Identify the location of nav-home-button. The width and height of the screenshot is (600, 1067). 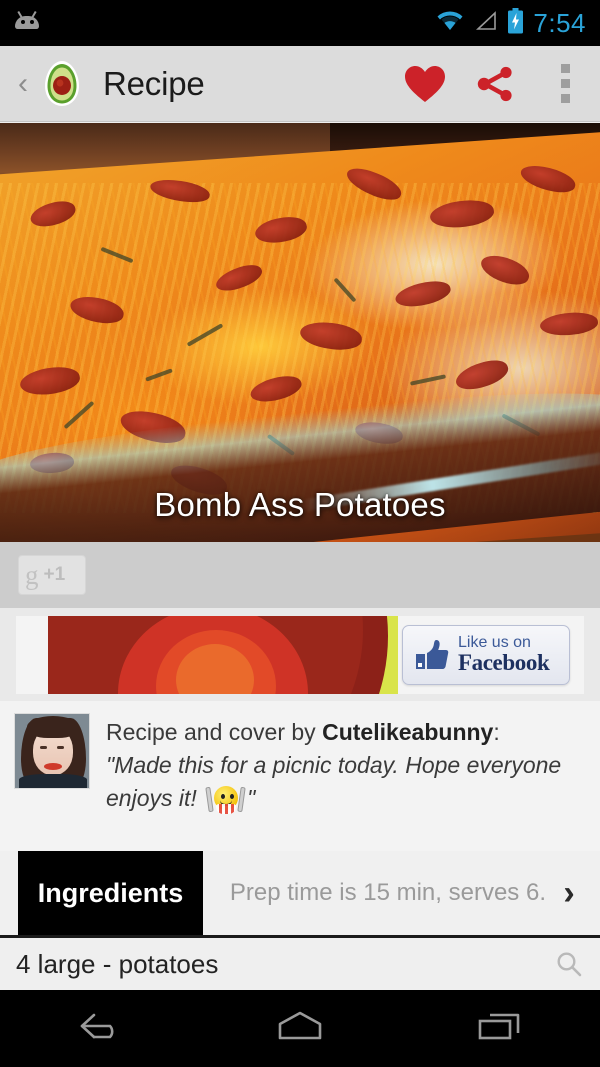
(300, 1028).